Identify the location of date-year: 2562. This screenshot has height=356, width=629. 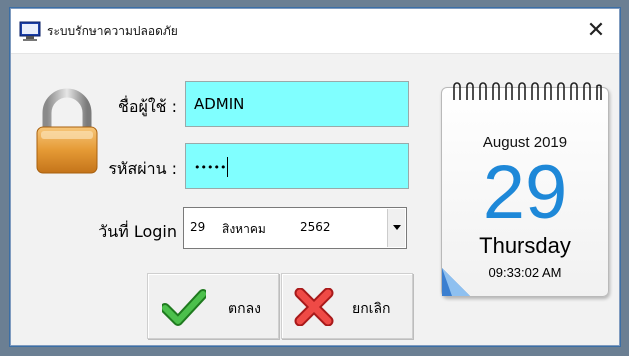
(315, 227).